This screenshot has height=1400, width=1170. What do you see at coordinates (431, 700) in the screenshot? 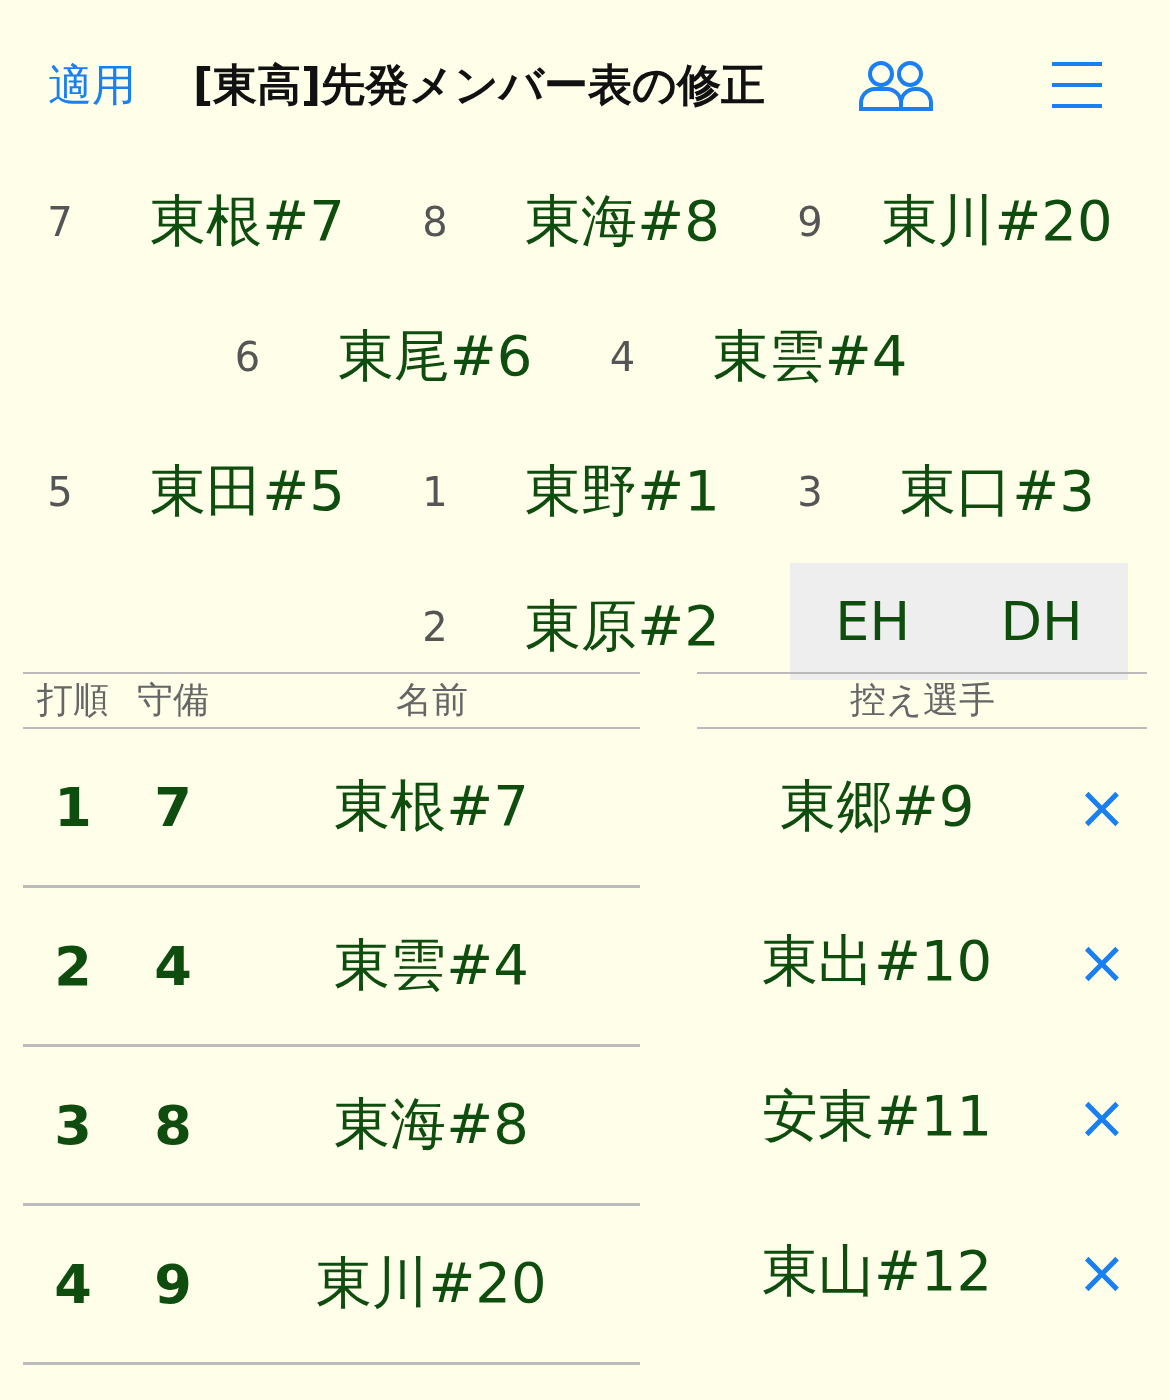
I see `column-header: 名前` at bounding box center [431, 700].